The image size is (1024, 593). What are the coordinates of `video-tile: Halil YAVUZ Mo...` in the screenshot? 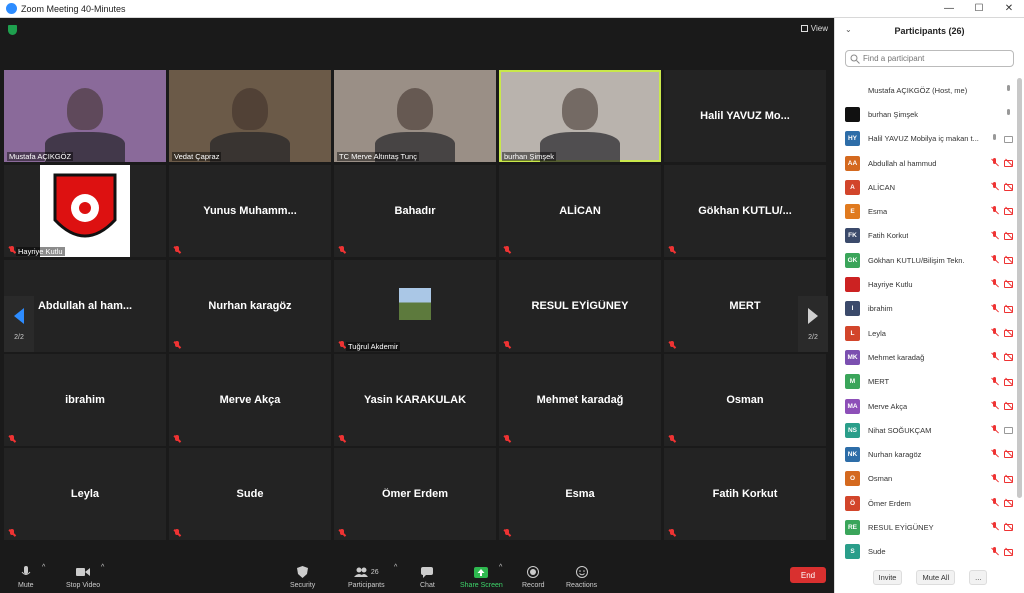 It's located at (745, 116).